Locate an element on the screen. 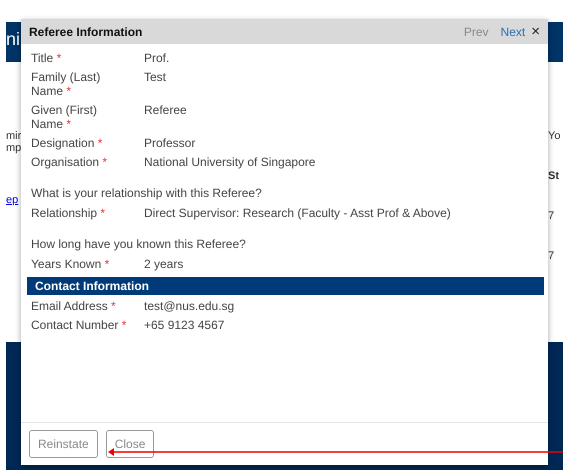  field-value: Direct Supervisor: Research (Faculty - Asst Prof & Above) is located at coordinates (298, 213).